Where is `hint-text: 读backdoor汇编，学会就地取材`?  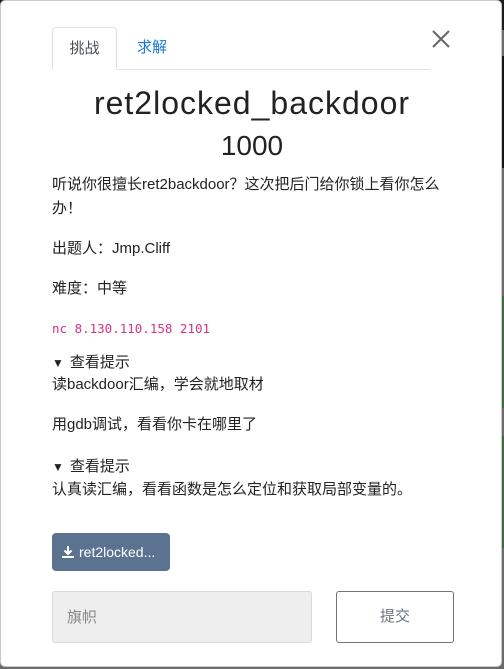 hint-text: 读backdoor汇编，学会就地取材 is located at coordinates (158, 384).